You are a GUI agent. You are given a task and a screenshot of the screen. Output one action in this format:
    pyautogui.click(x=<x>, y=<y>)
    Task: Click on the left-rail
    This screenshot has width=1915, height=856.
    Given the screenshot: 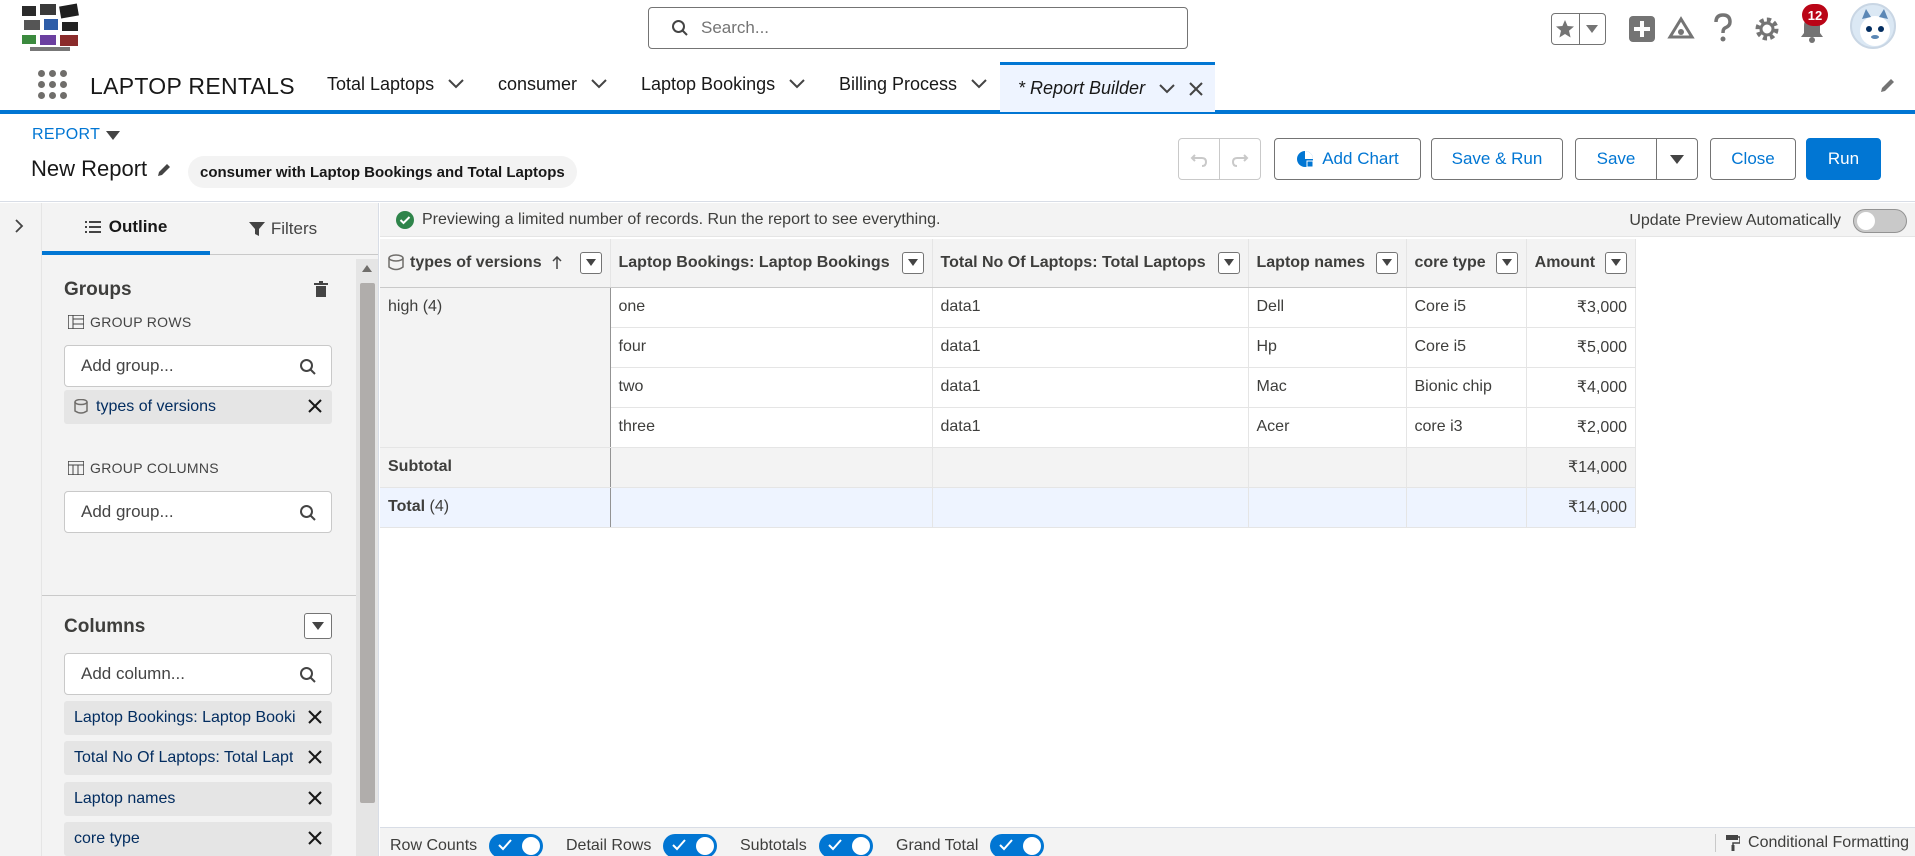 What is the action you would take?
    pyautogui.click(x=21, y=529)
    